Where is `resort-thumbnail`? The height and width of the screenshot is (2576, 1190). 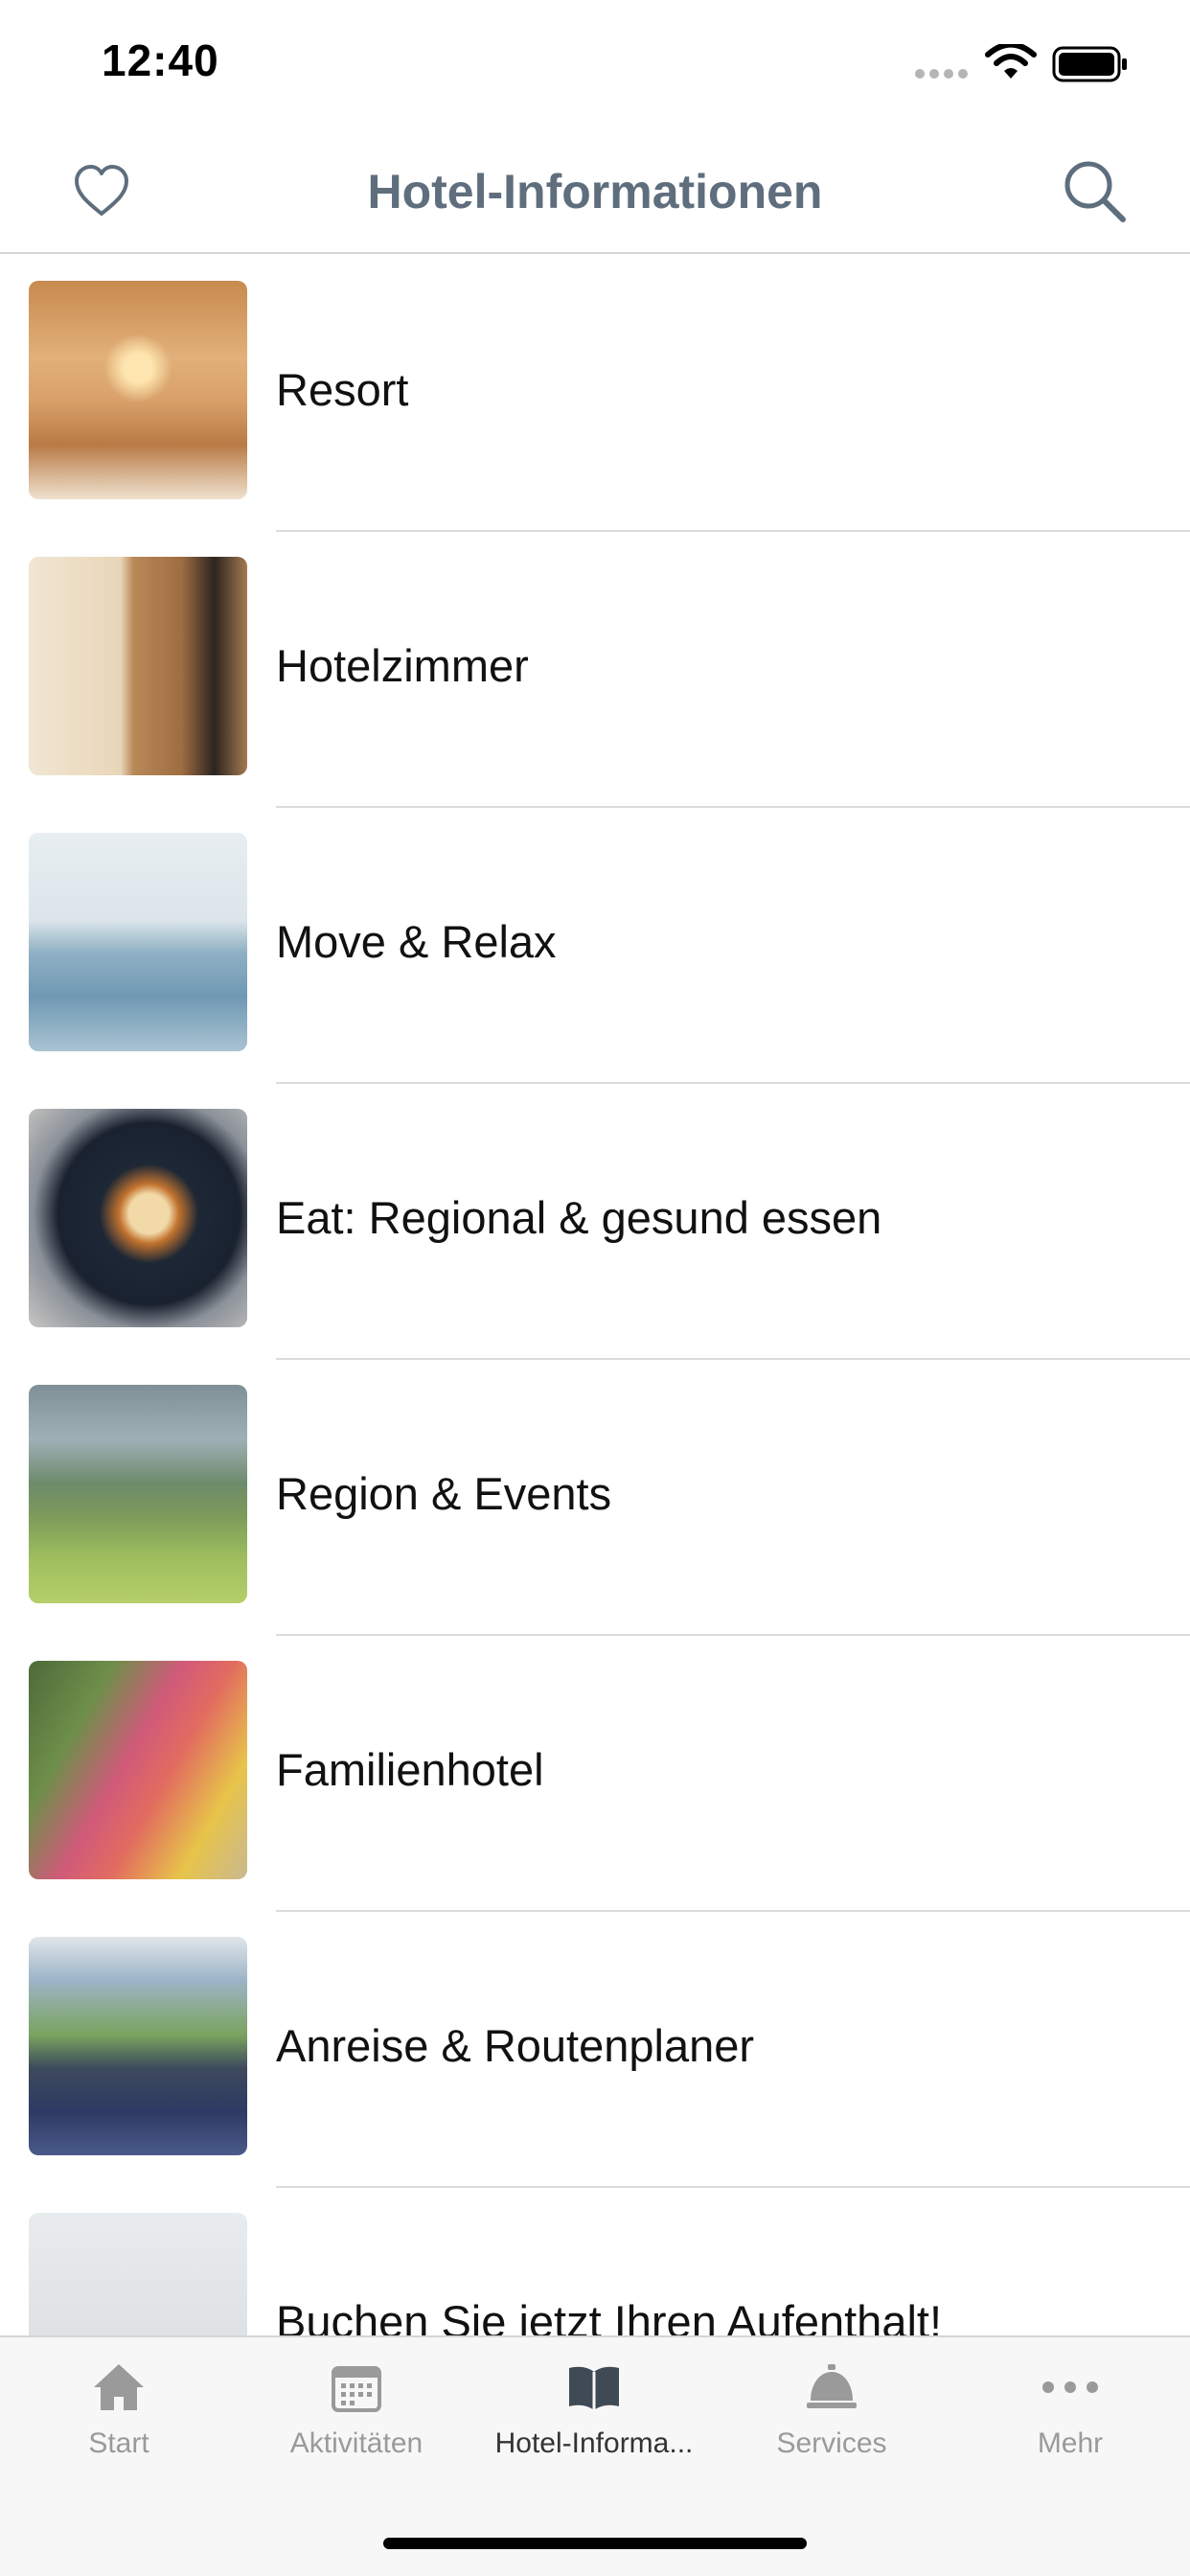
resort-thumbnail is located at coordinates (138, 390).